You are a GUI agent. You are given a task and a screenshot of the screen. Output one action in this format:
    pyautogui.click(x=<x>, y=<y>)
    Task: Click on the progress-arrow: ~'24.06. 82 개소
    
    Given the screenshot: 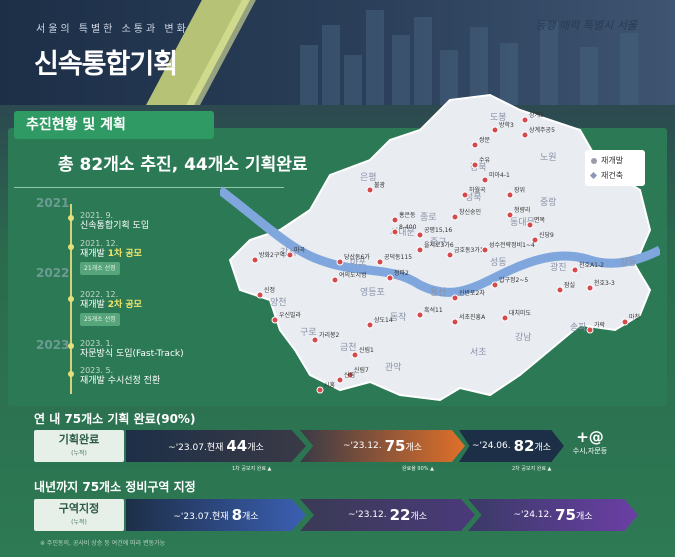 What is the action you would take?
    pyautogui.click(x=511, y=446)
    